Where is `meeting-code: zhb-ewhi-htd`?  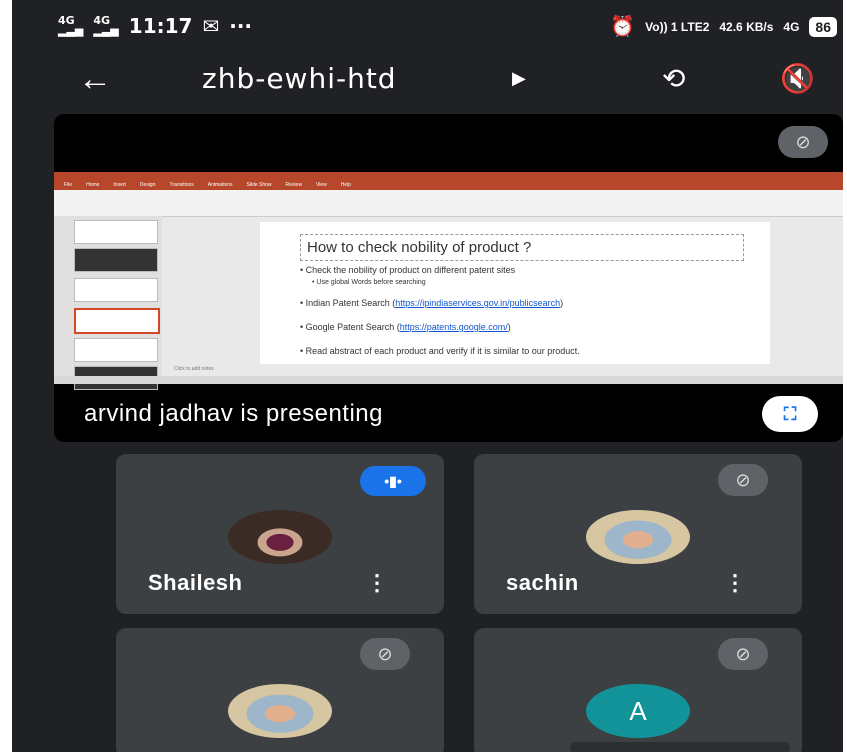
meeting-code: zhb-ewhi-htd is located at coordinates (299, 78).